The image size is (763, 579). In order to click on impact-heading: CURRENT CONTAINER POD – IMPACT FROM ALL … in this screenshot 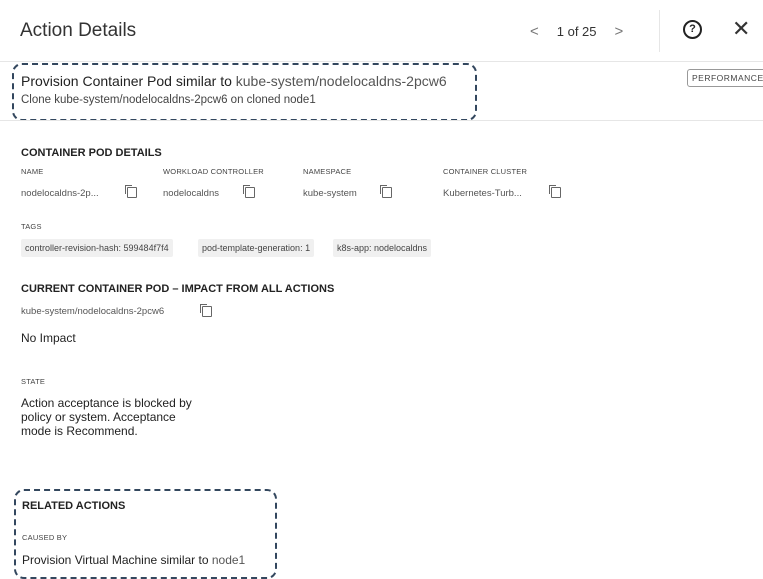, I will do `click(178, 289)`.